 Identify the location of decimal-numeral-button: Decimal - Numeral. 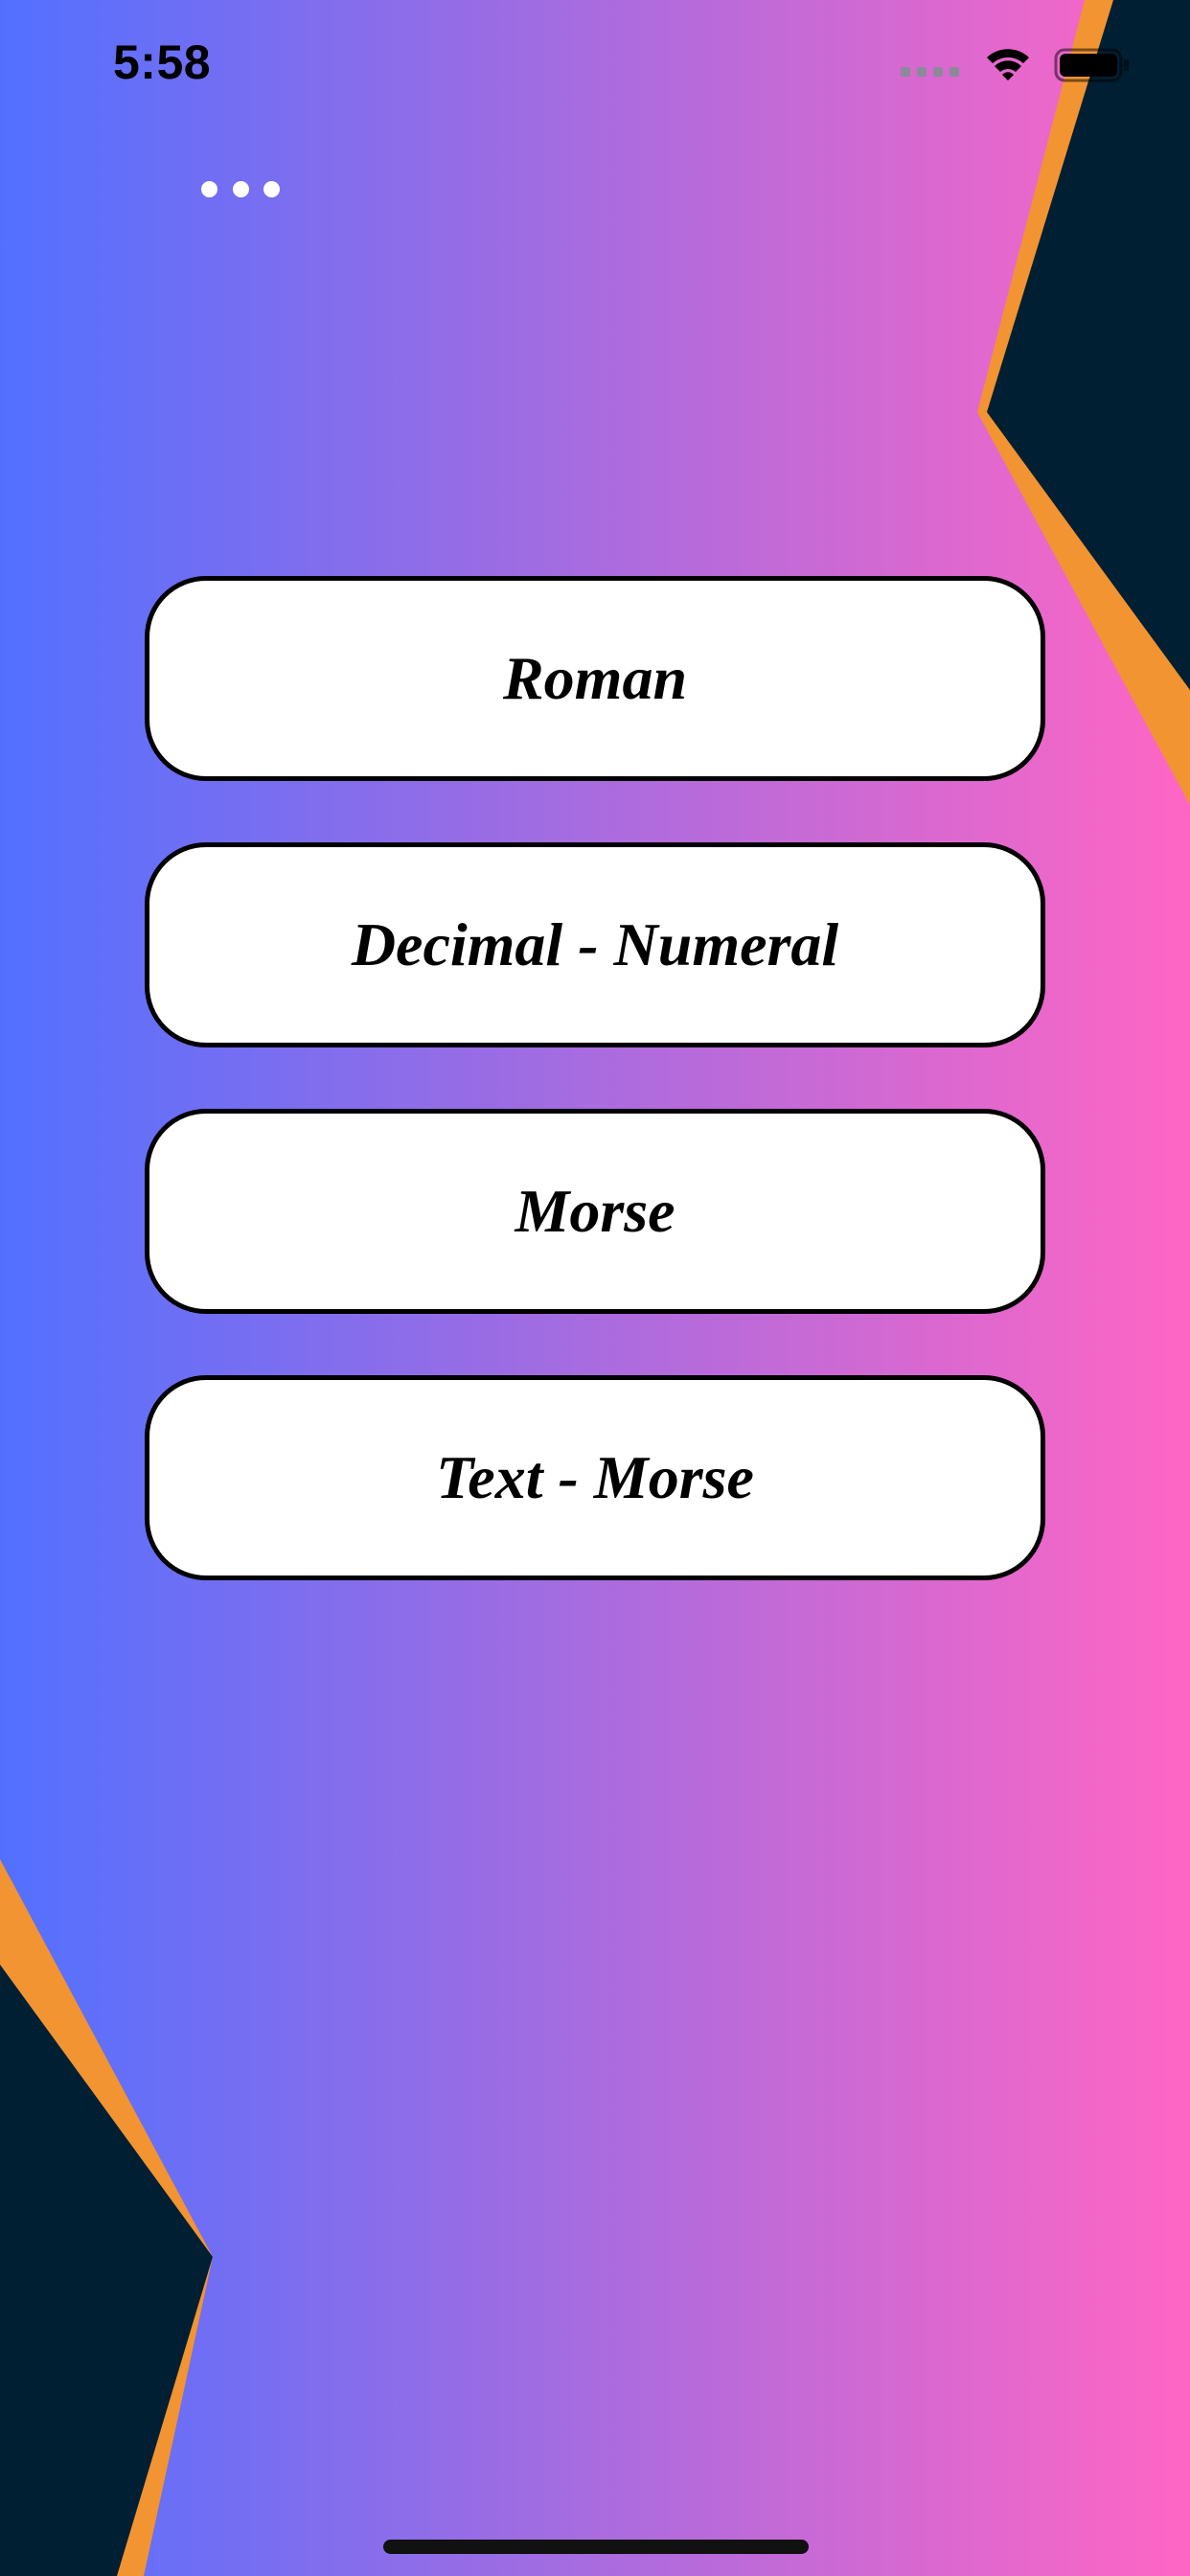
(595, 945).